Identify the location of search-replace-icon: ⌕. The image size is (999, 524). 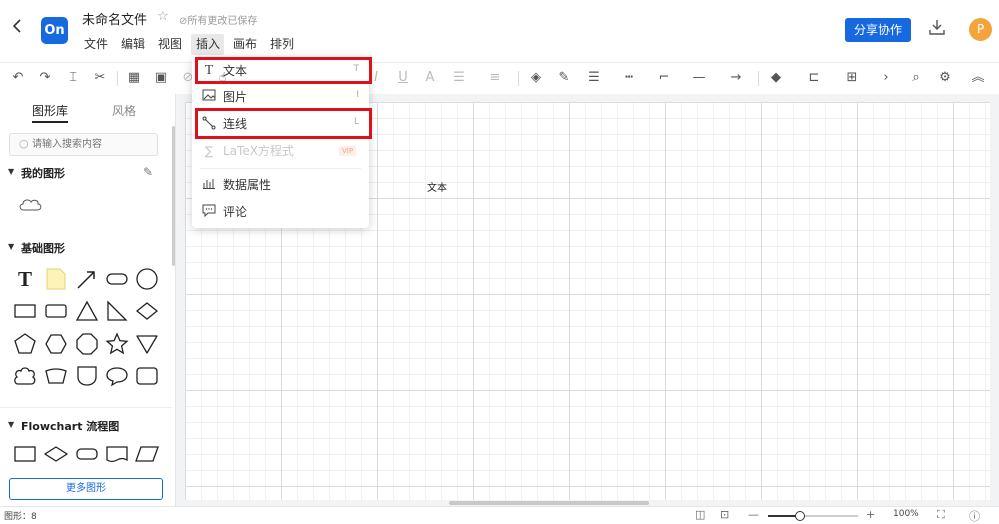
(916, 78).